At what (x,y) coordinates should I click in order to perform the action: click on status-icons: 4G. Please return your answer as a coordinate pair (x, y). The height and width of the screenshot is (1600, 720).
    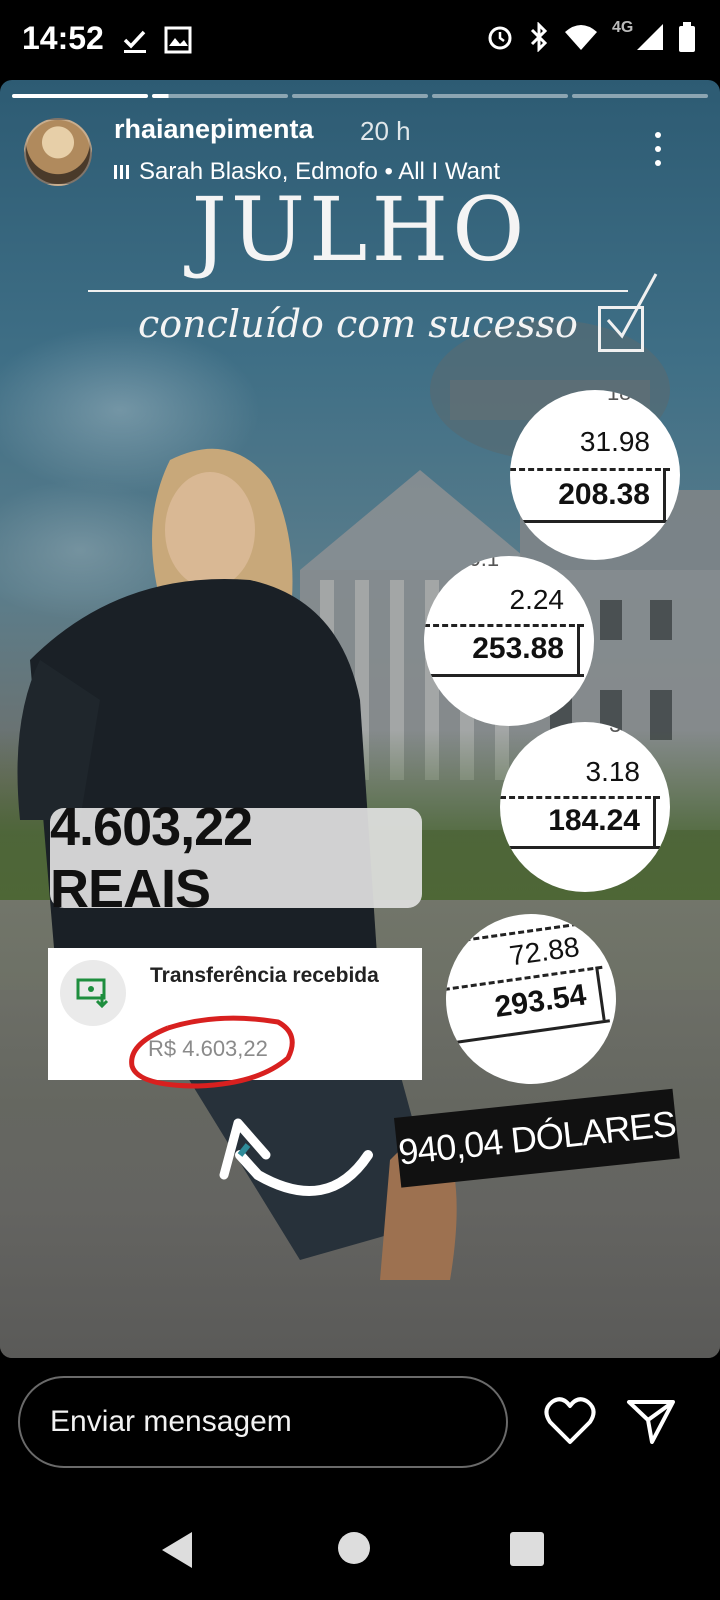
    Looking at the image, I should click on (591, 35).